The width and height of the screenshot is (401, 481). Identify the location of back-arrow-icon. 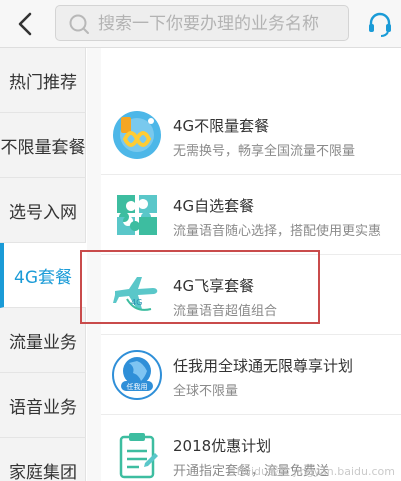
(26, 24).